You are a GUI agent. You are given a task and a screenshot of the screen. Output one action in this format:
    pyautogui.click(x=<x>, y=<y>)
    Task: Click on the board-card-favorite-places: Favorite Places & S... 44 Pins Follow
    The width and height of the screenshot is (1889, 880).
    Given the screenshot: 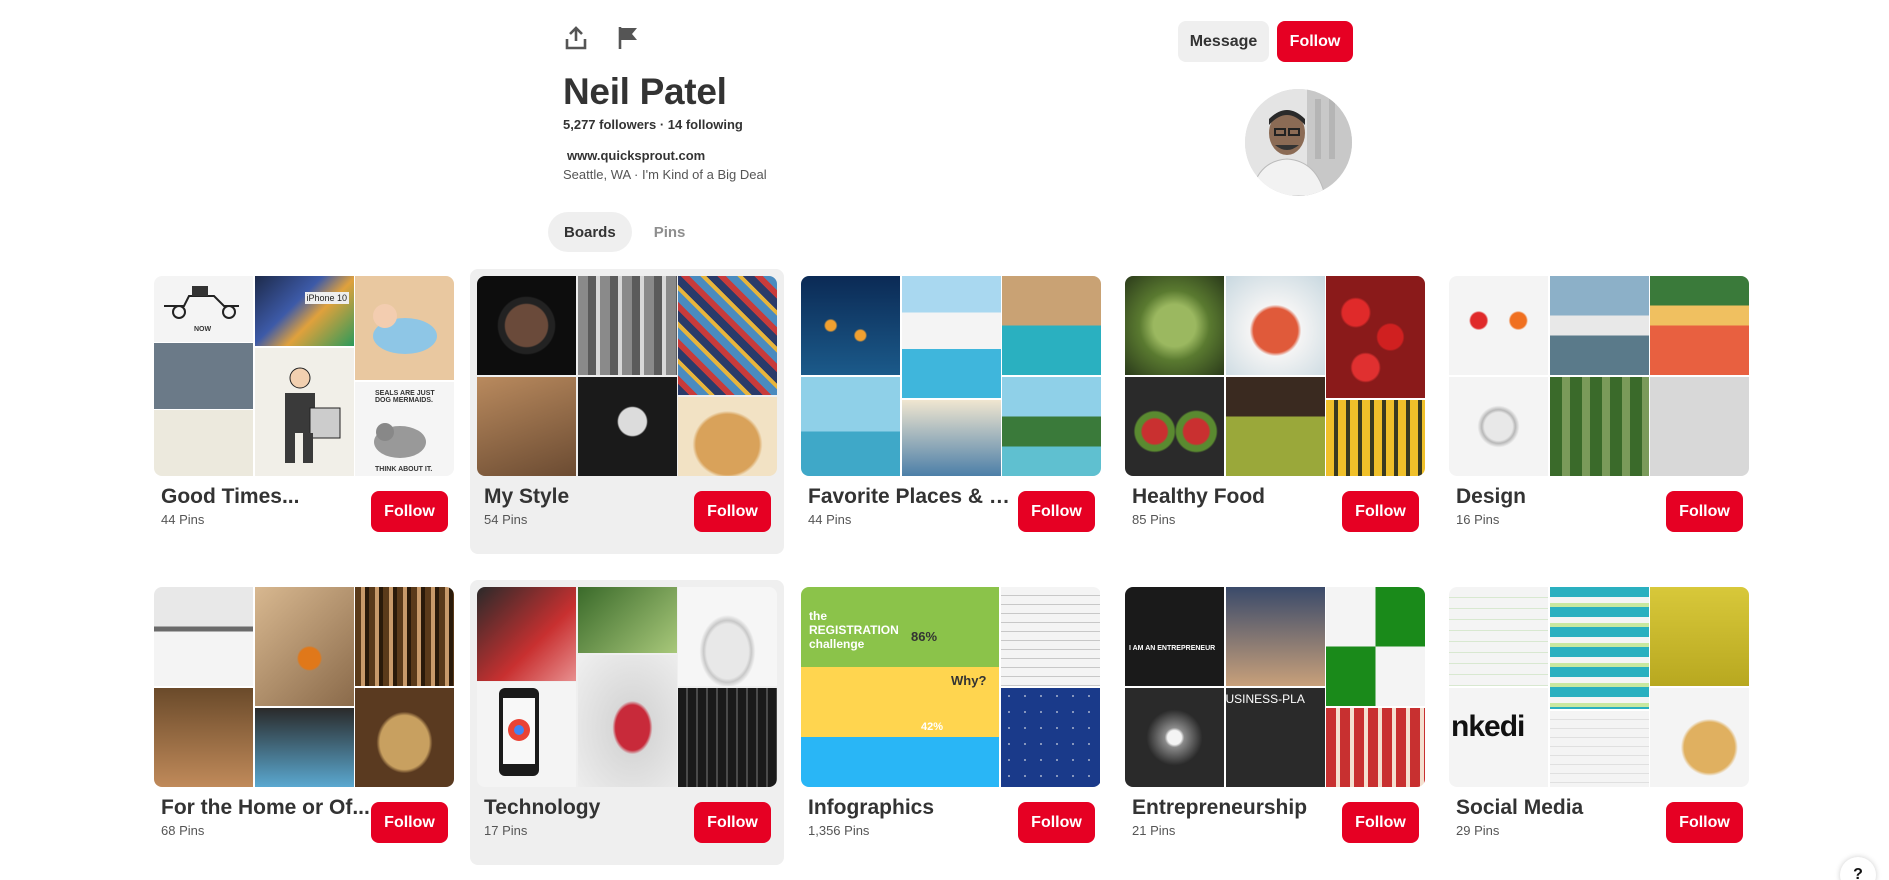 What is the action you would take?
    pyautogui.click(x=951, y=411)
    